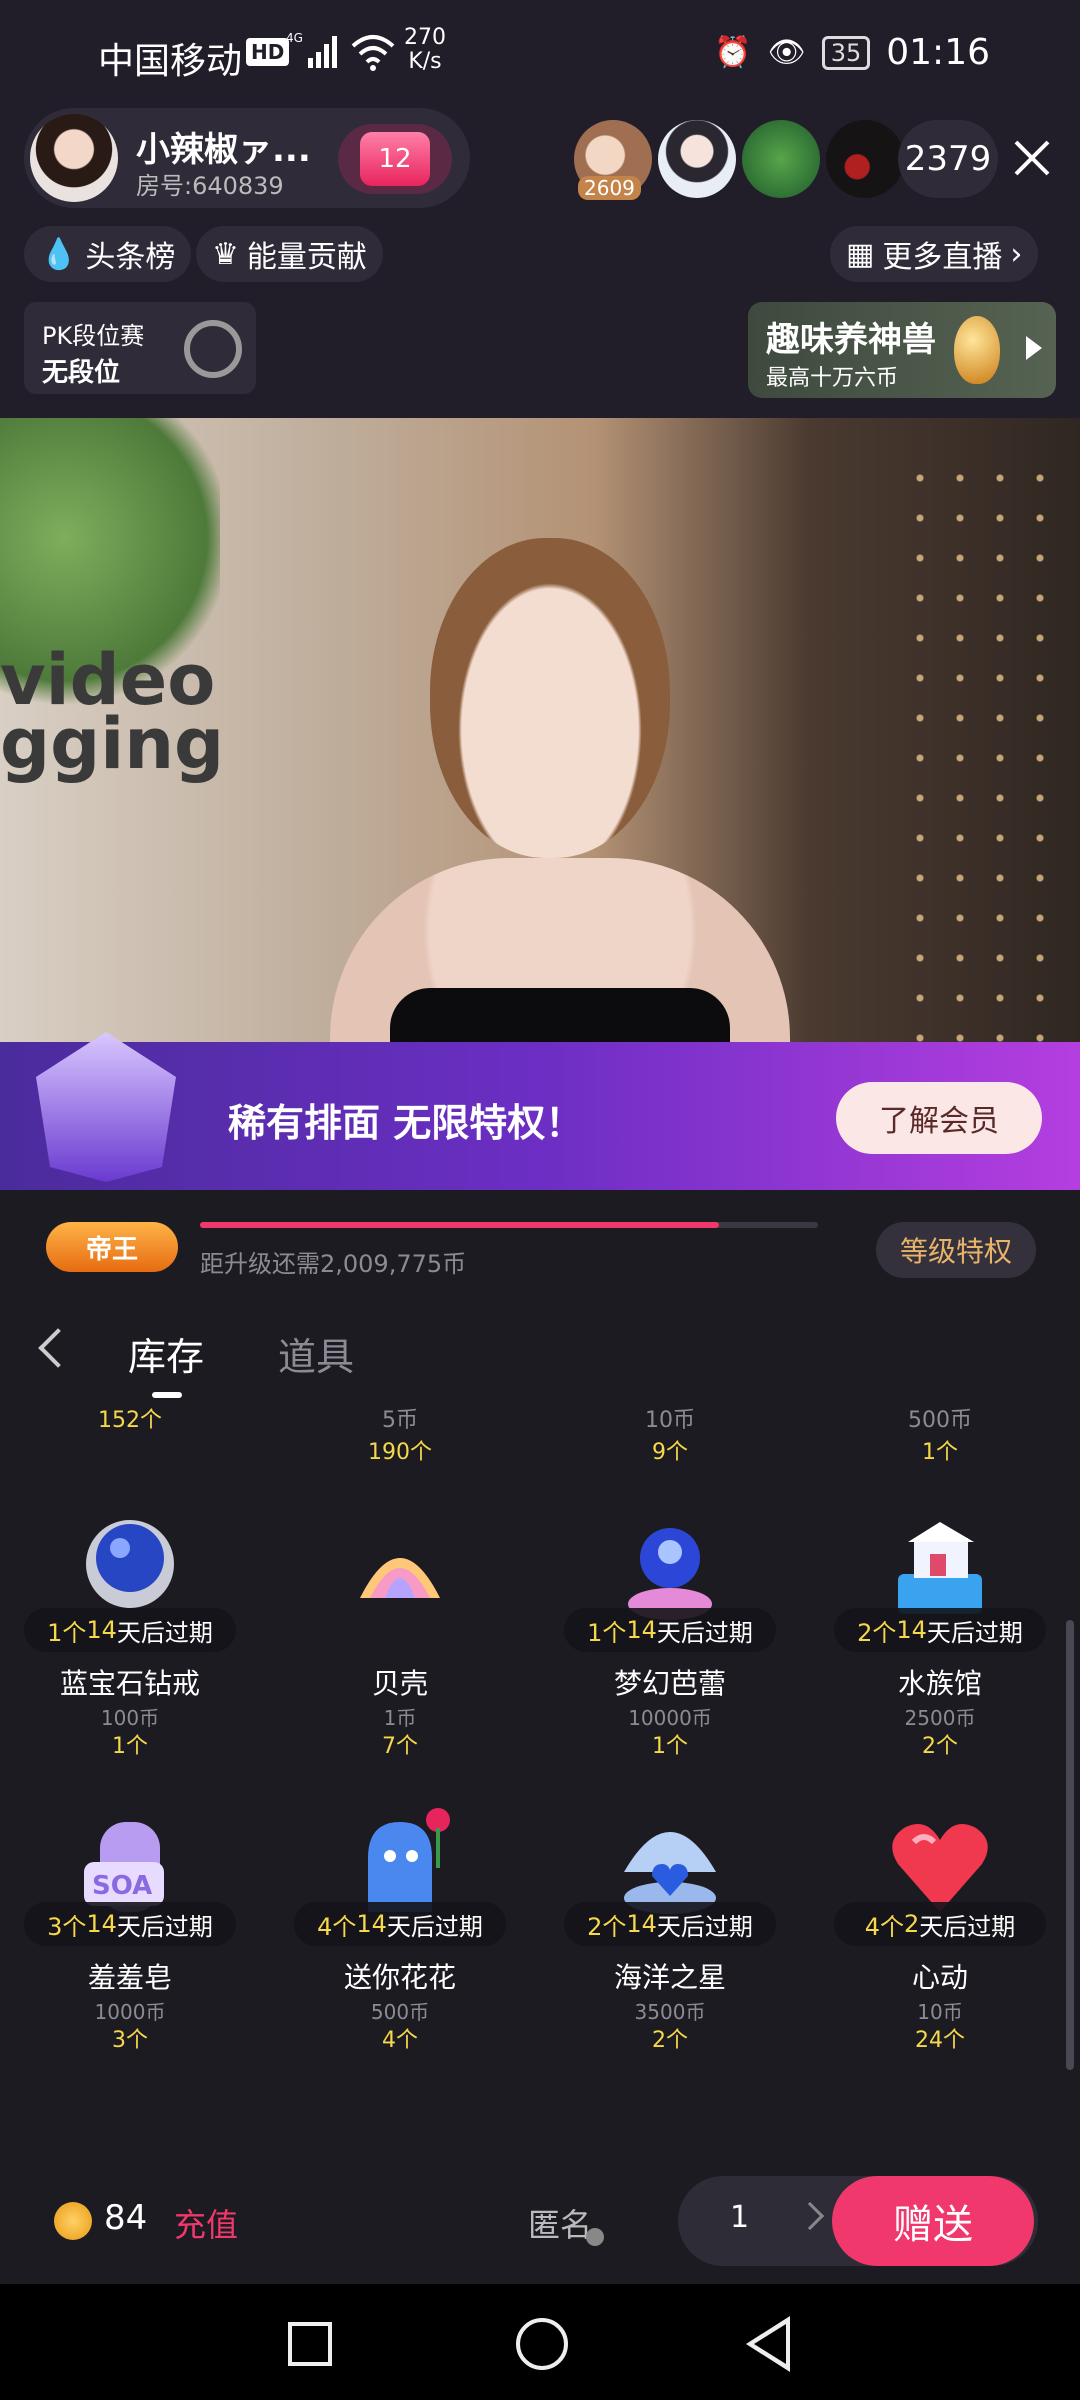 The image size is (1080, 2400). Describe the element at coordinates (977, 350) in the screenshot. I see `egg-icon` at that location.